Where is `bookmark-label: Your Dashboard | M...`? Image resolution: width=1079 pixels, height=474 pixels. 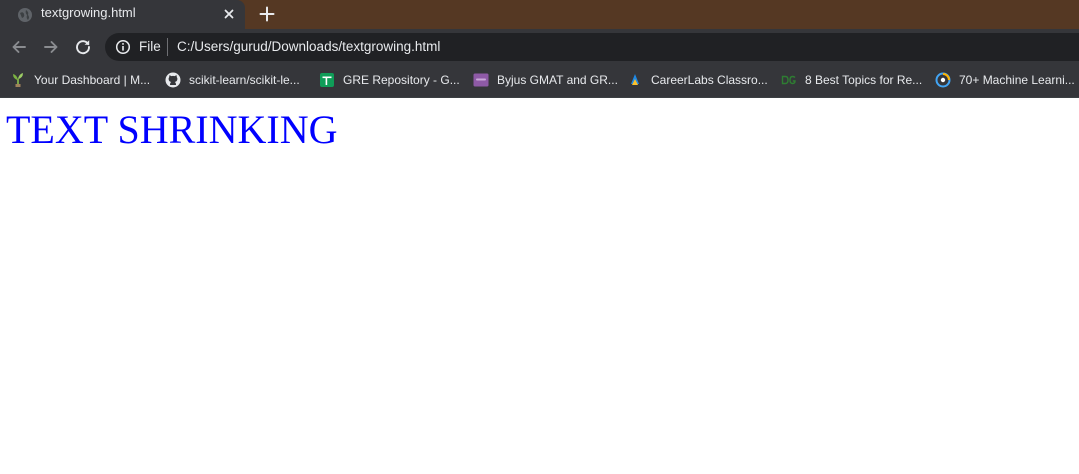
bookmark-label: Your Dashboard | M... is located at coordinates (92, 80).